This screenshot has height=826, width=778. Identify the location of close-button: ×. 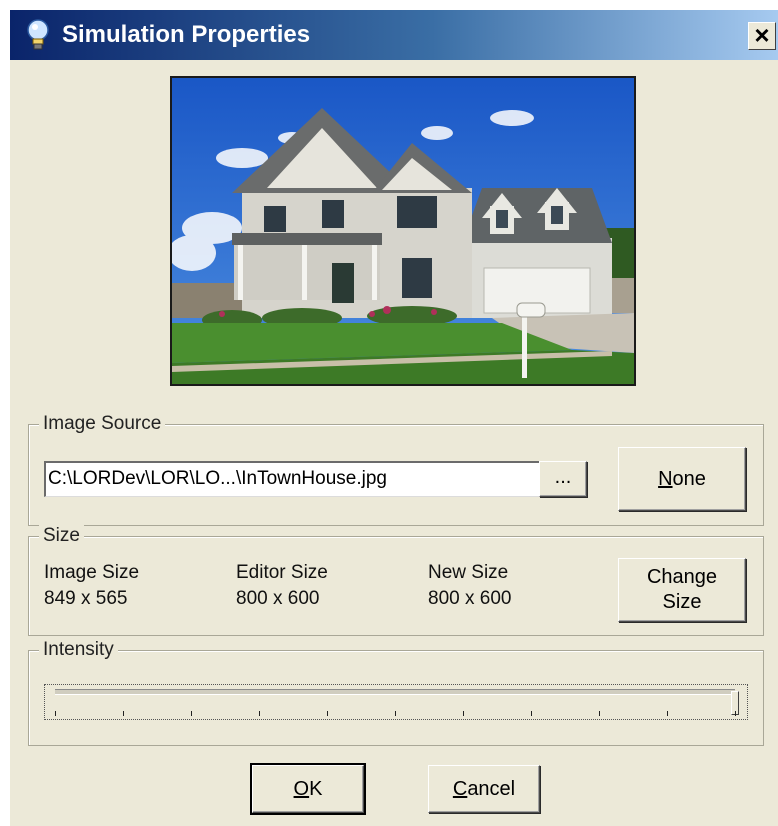
(762, 36).